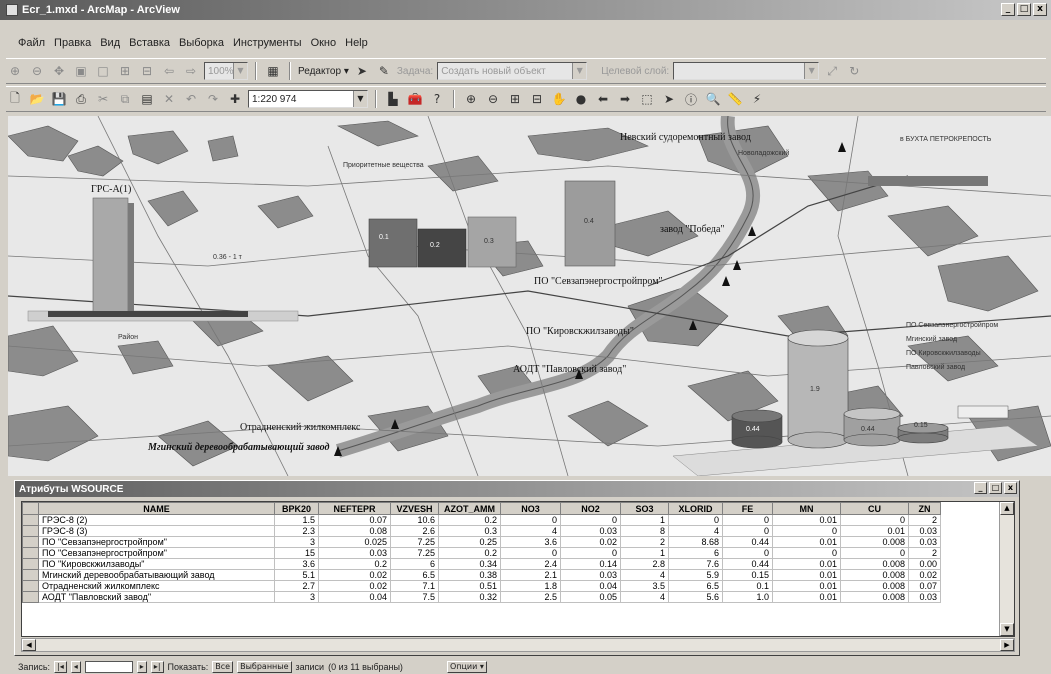 Image resolution: width=1051 pixels, height=674 pixels. What do you see at coordinates (1024, 9) in the screenshot?
I see `maximize-button: □` at bounding box center [1024, 9].